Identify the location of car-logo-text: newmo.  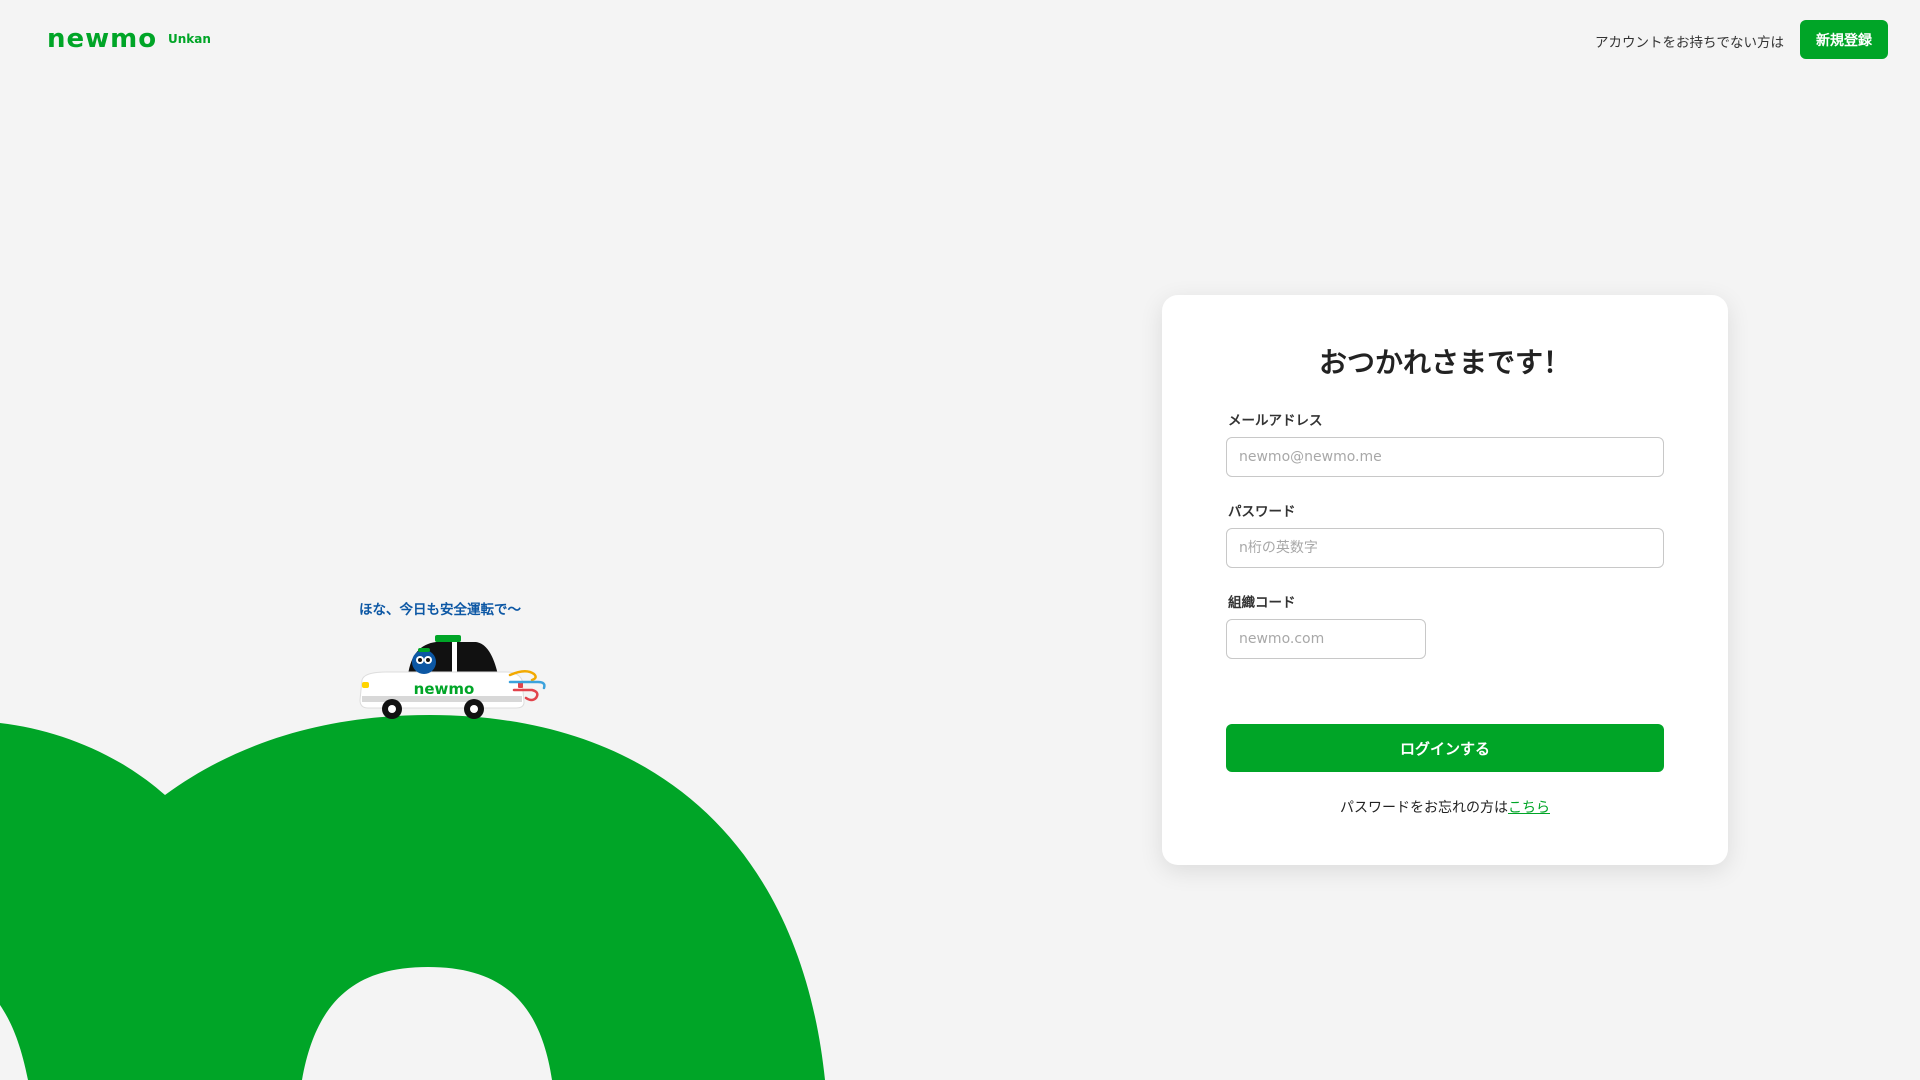
(444, 689).